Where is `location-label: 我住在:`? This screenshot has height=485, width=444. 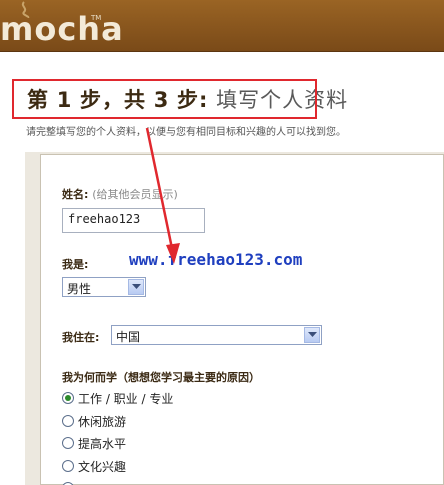
location-label: 我住在: is located at coordinates (81, 337).